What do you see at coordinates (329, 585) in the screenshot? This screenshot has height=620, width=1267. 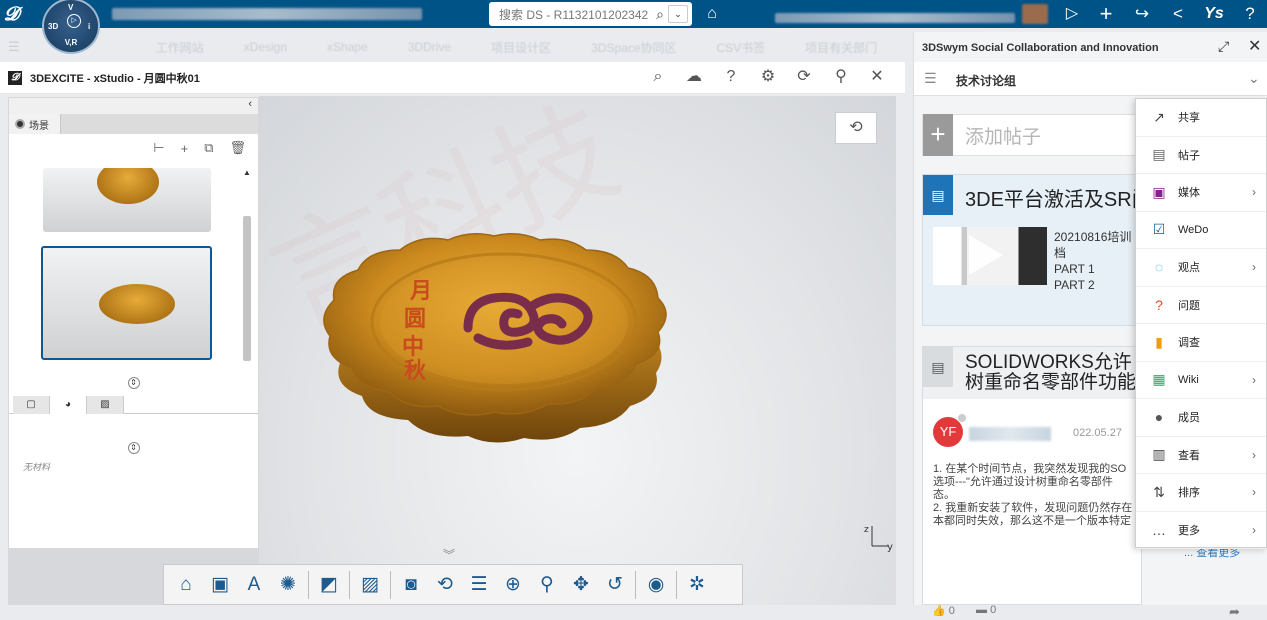 I see `environment-dropdown-icon: ◩` at bounding box center [329, 585].